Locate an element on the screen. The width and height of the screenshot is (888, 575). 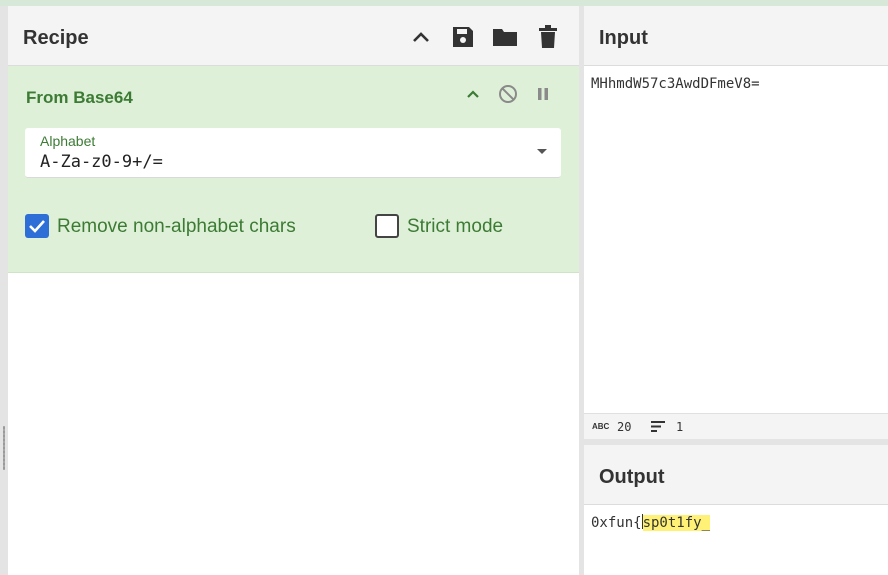
recipe-header: Recipe is located at coordinates (293, 36).